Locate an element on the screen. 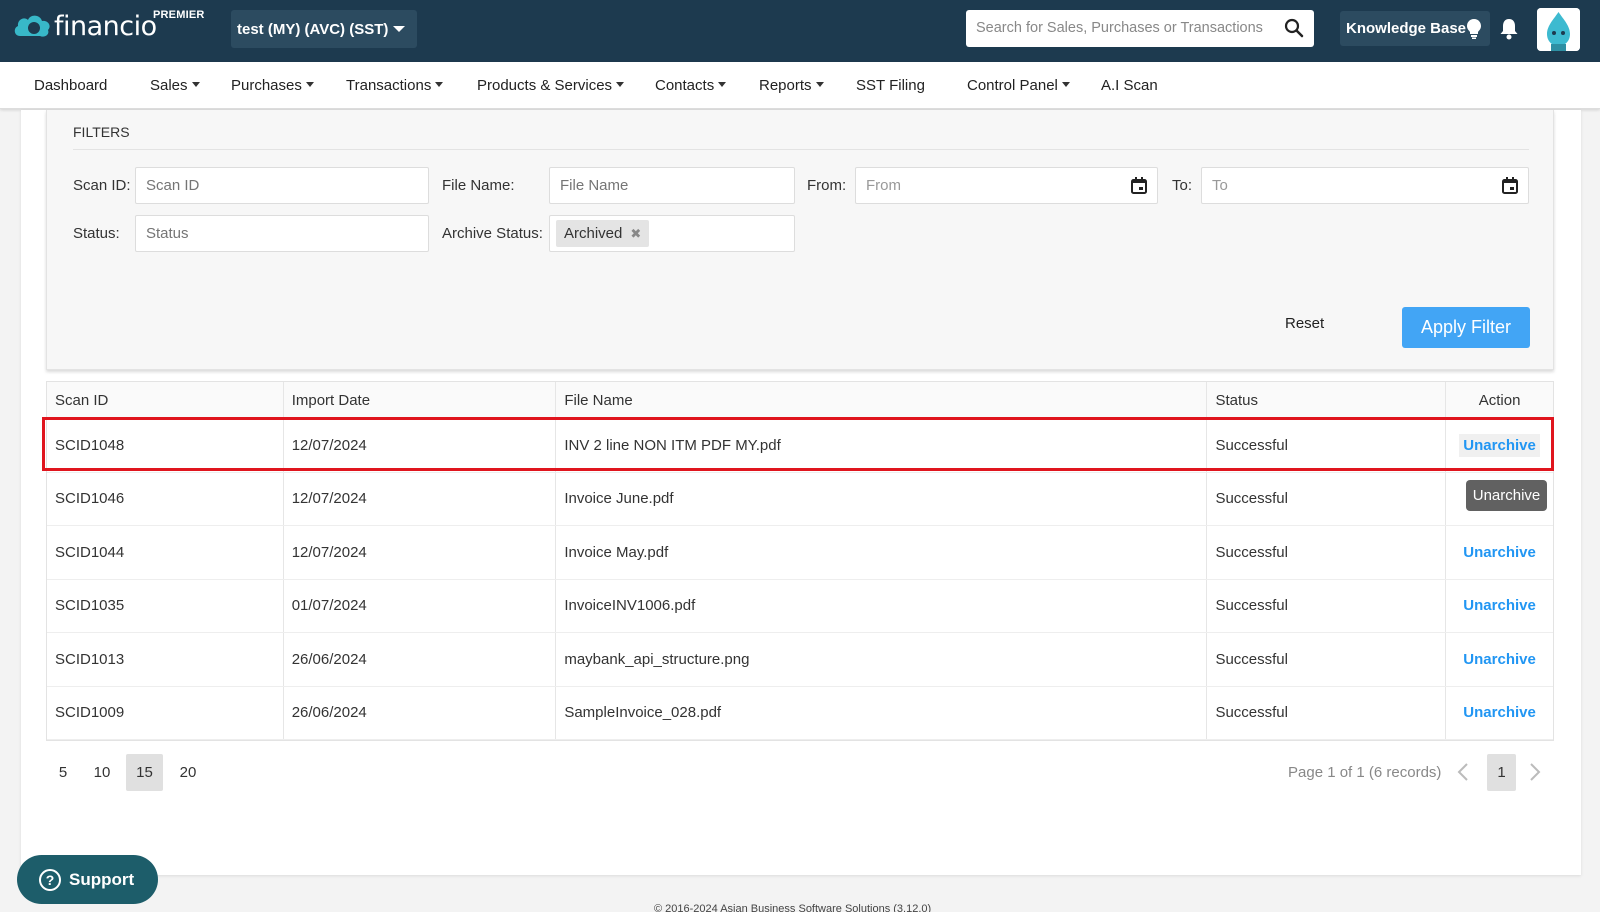 The width and height of the screenshot is (1600, 912). scan-id-input is located at coordinates (282, 185).